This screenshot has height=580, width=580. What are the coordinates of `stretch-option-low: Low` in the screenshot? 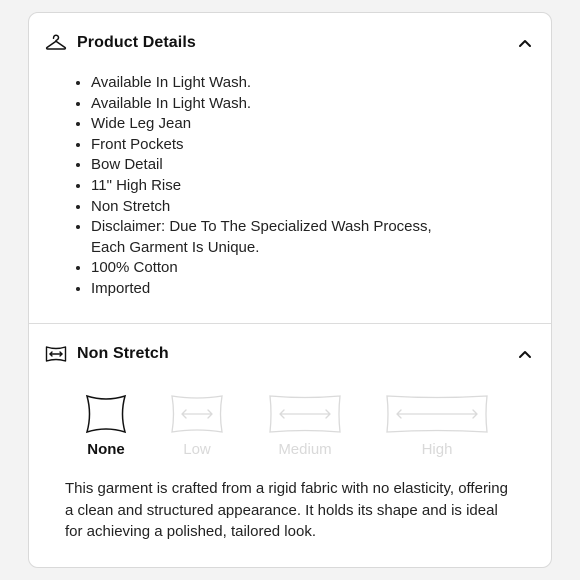 It's located at (197, 426).